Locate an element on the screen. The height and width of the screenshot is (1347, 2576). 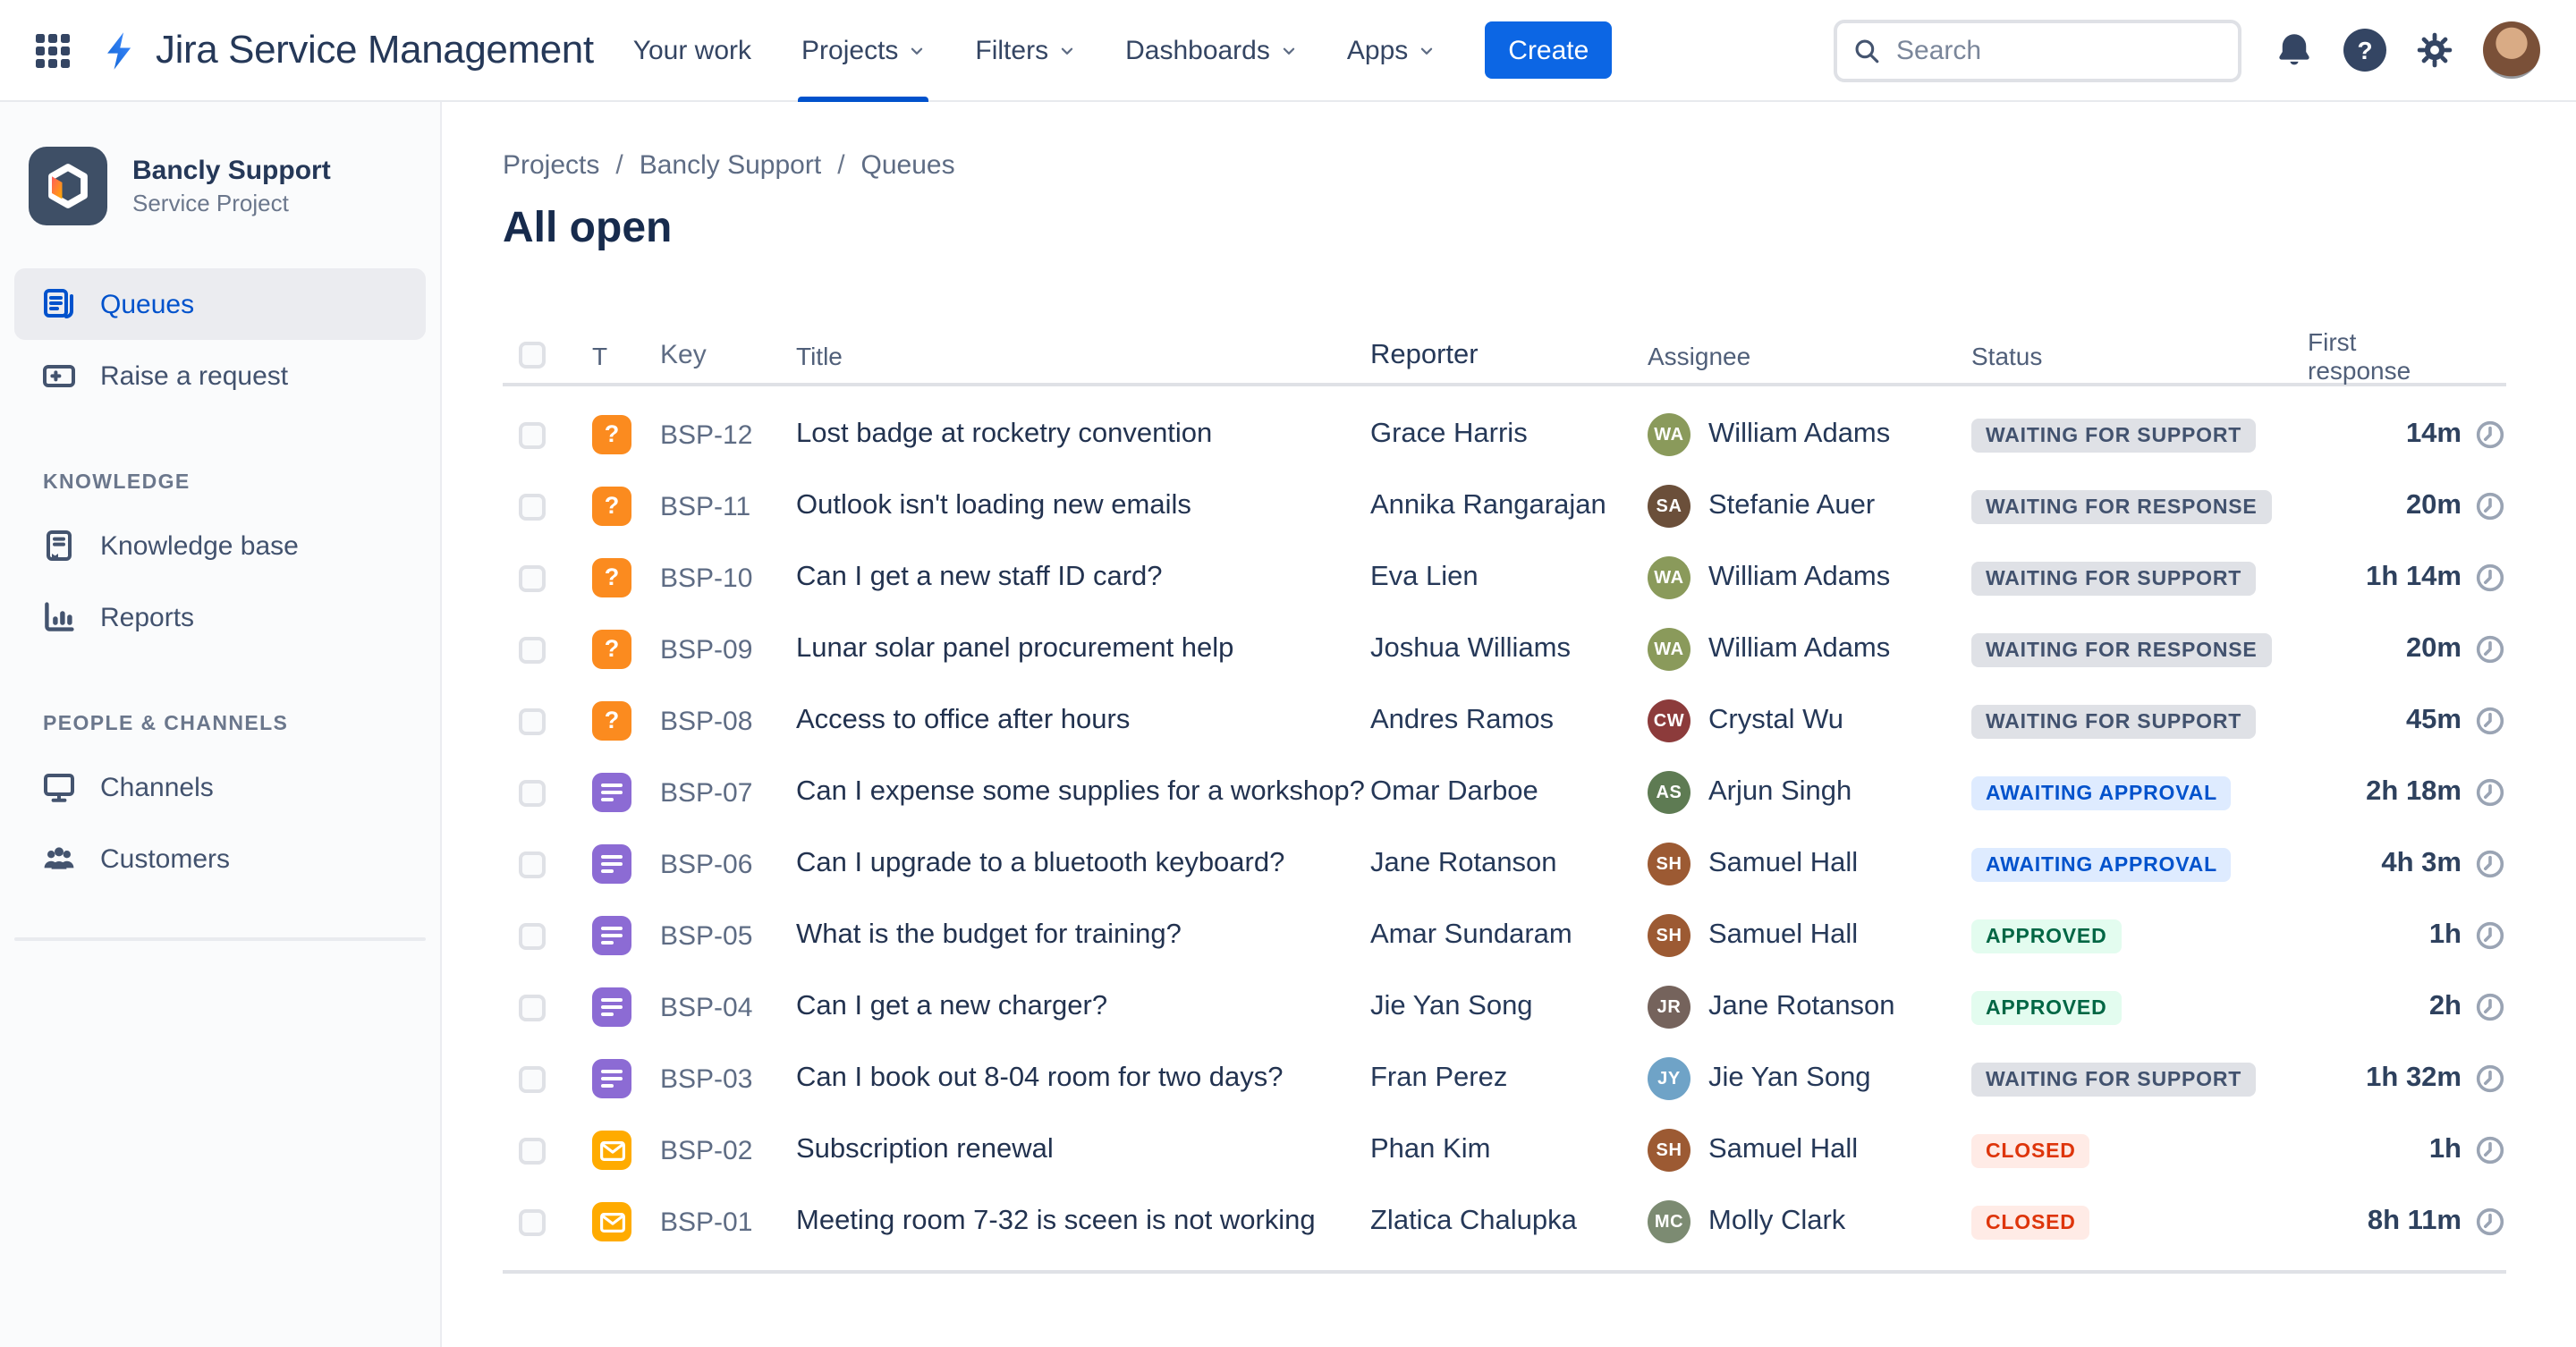
sidebar-item-raise-a-request: Raise a request is located at coordinates (220, 375).